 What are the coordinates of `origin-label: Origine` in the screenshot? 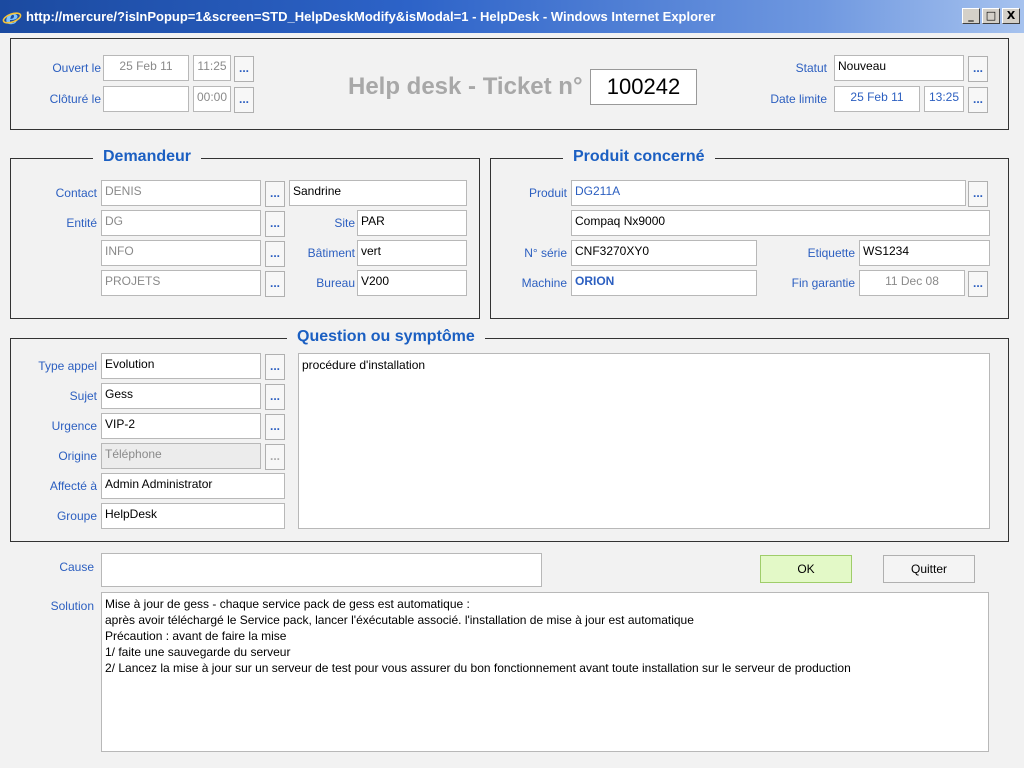 It's located at (77, 456).